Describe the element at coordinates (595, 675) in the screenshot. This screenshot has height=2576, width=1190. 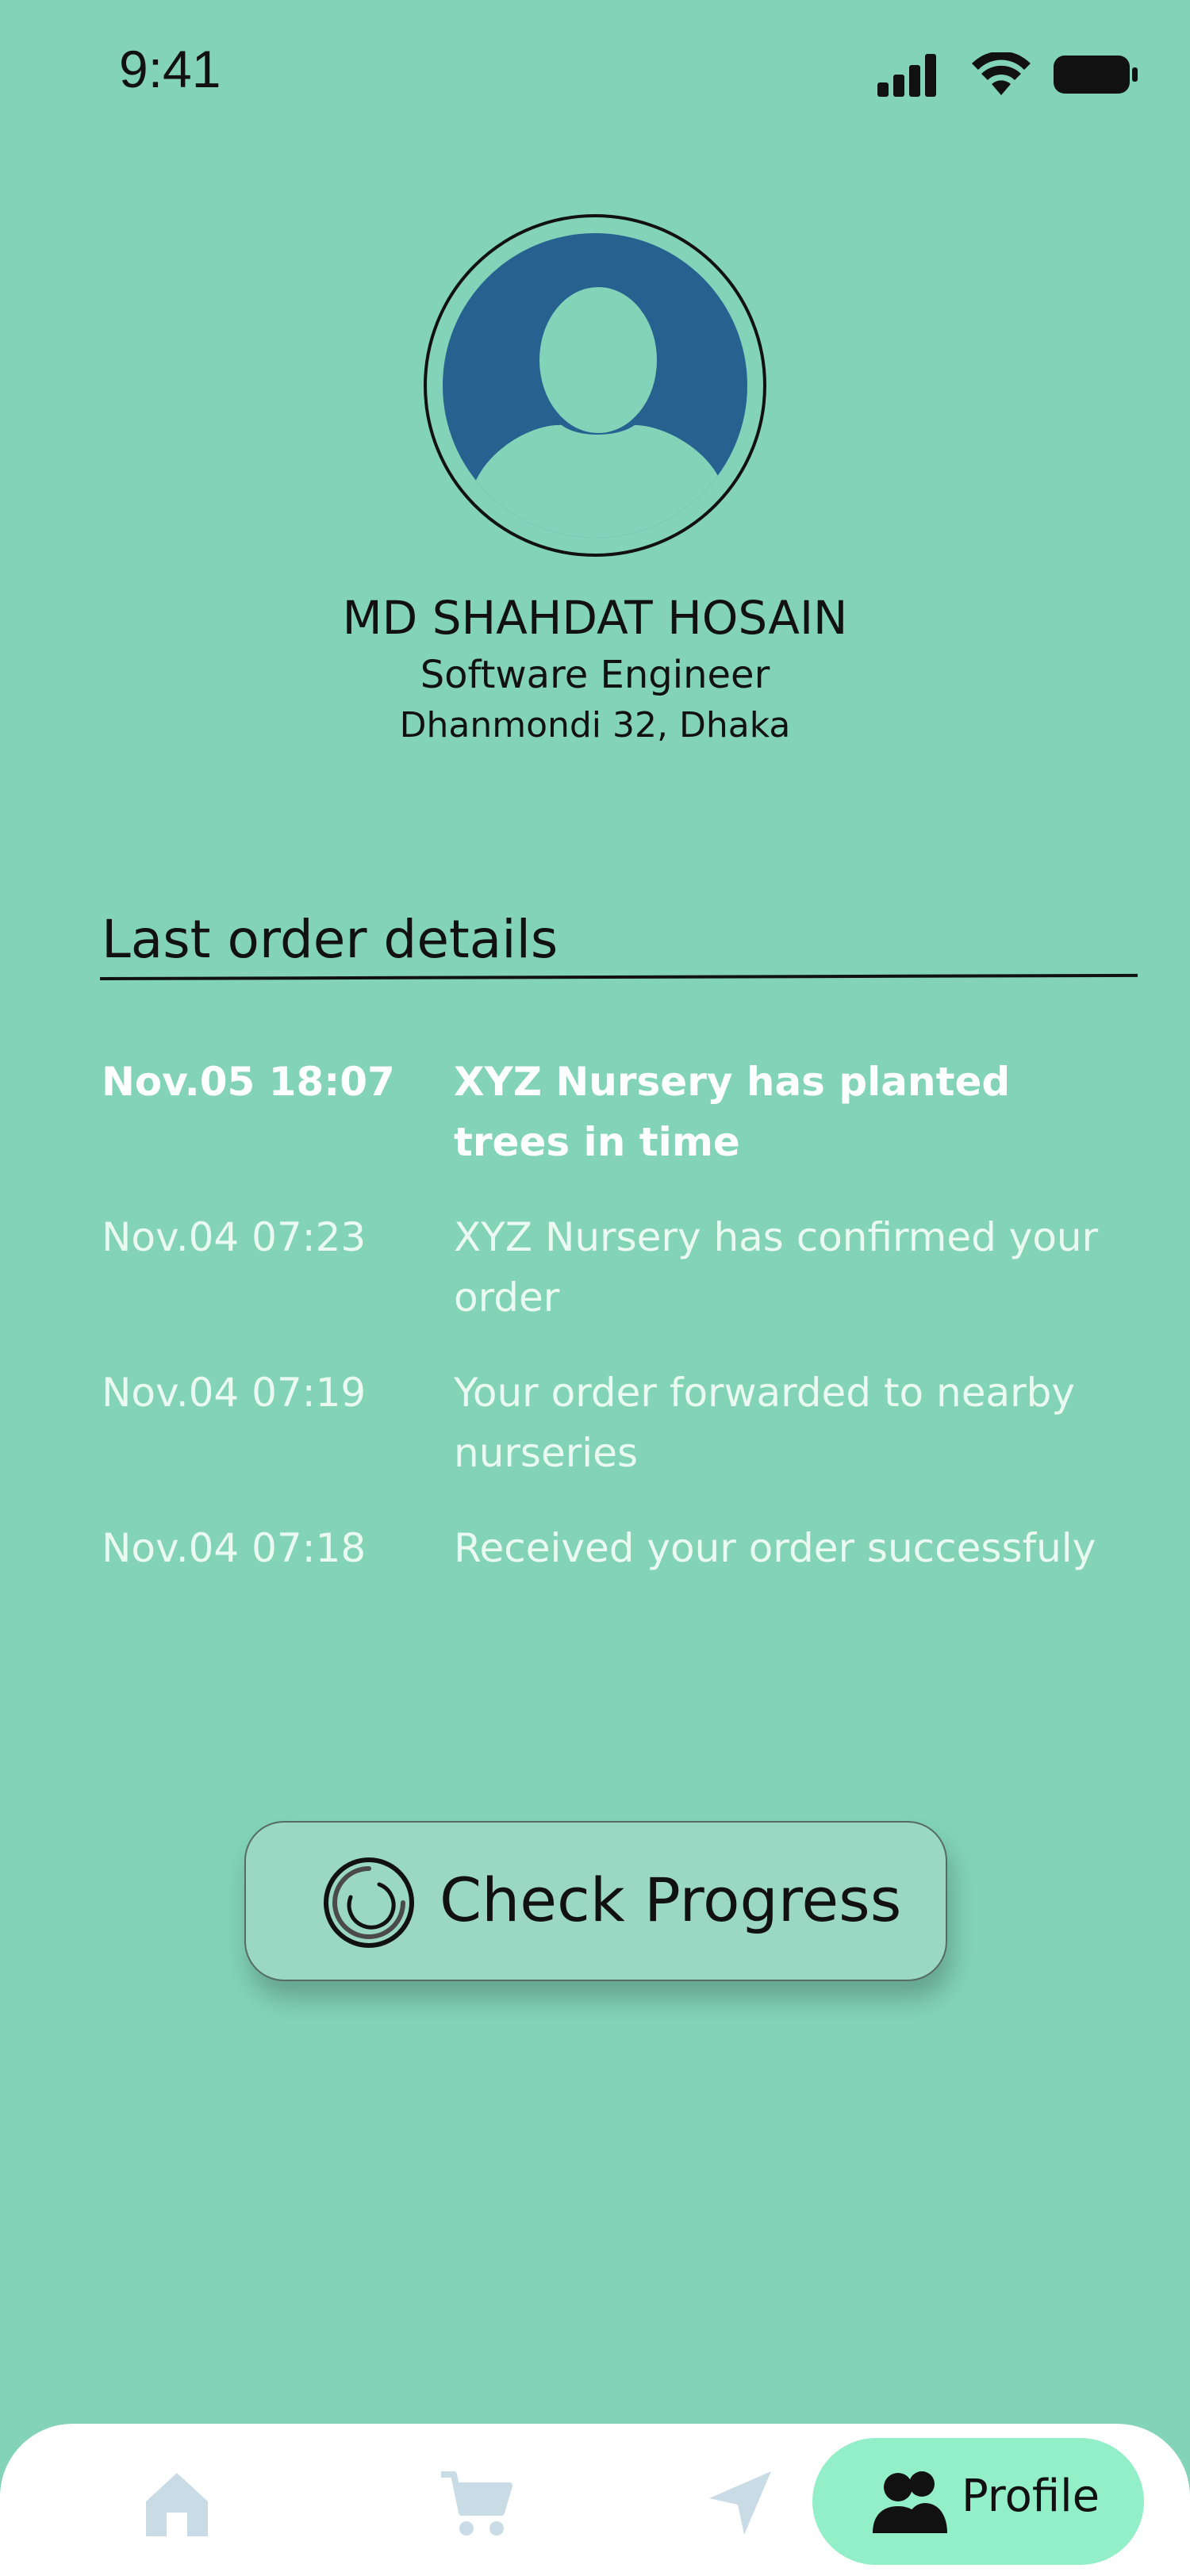
I see `user-role: Software Engineer` at that location.